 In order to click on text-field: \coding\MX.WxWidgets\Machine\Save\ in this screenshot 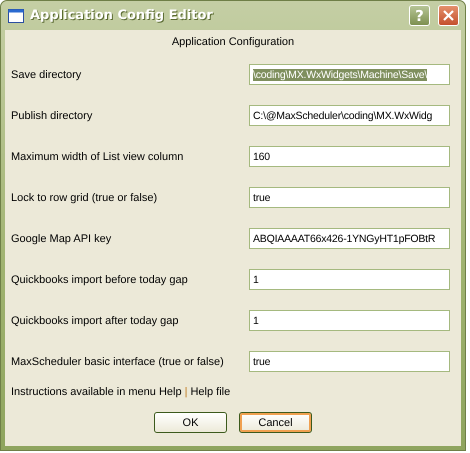, I will do `click(349, 74)`.